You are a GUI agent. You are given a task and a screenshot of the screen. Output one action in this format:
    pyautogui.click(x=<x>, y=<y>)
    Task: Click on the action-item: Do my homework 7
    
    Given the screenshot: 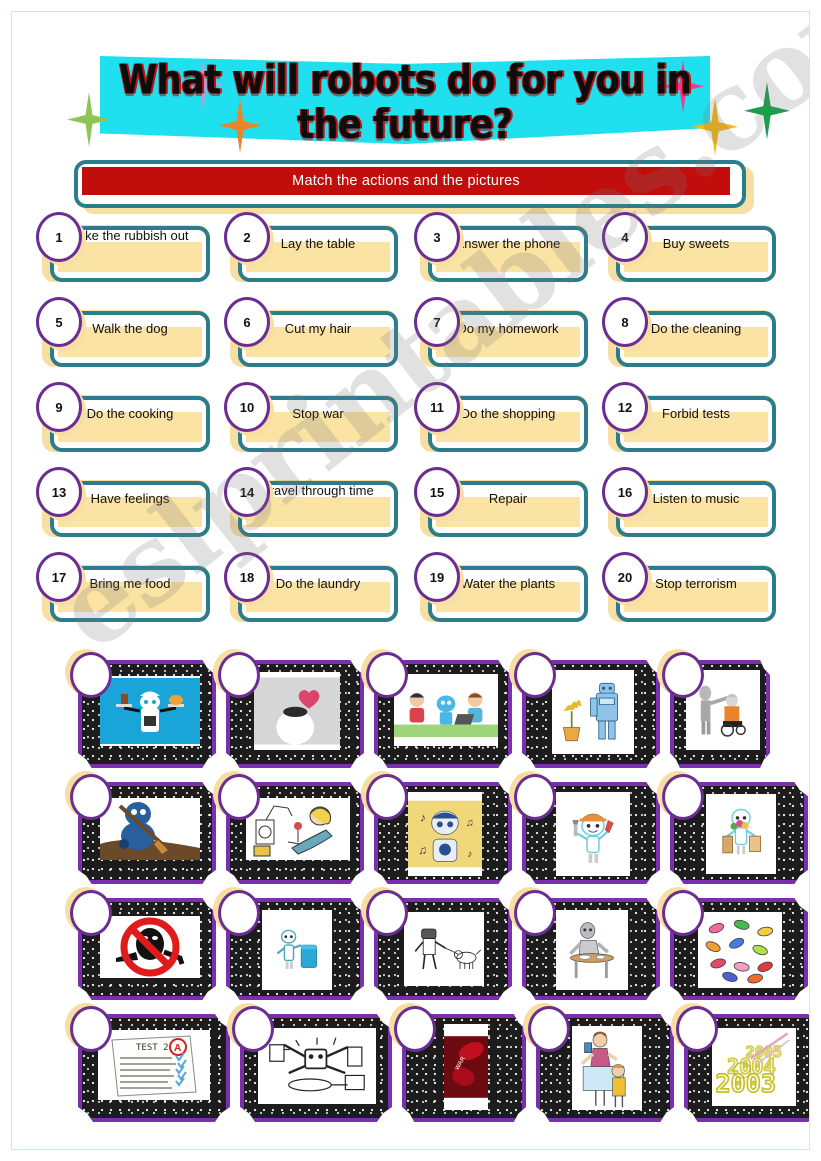 What is the action you would take?
    pyautogui.click(x=501, y=332)
    